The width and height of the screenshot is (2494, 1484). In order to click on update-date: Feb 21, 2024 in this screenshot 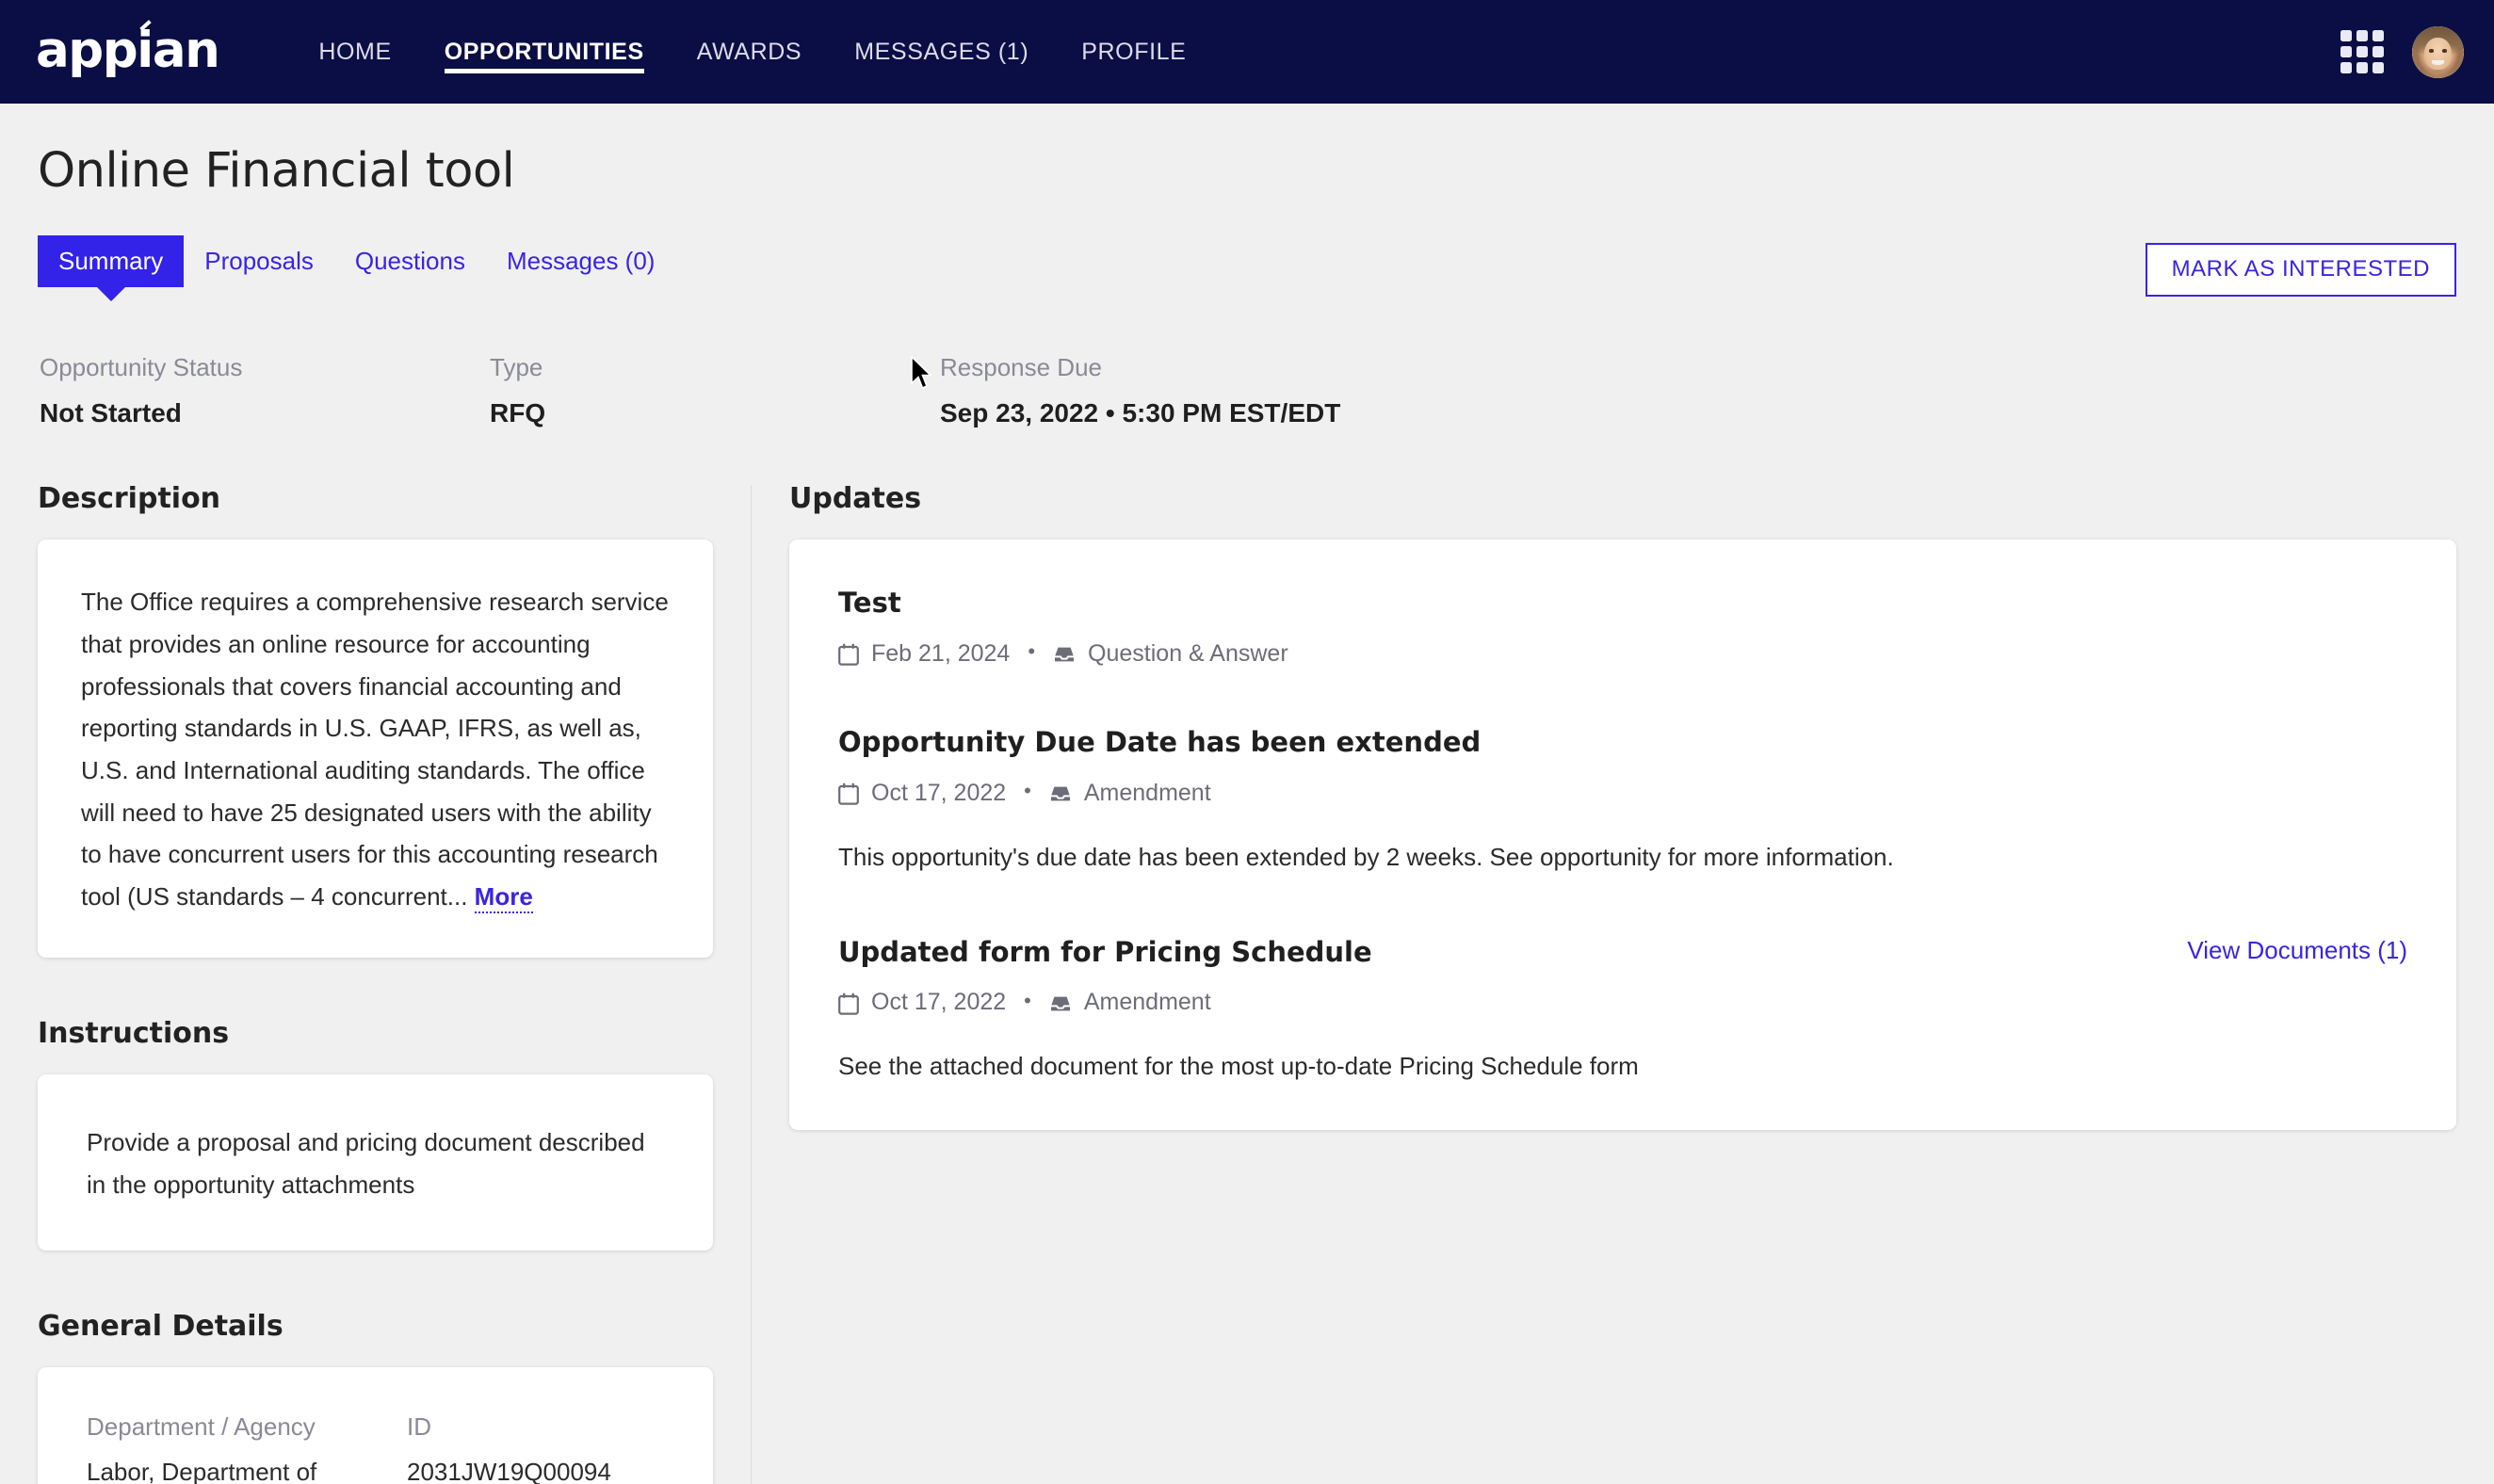, I will do `click(941, 653)`.